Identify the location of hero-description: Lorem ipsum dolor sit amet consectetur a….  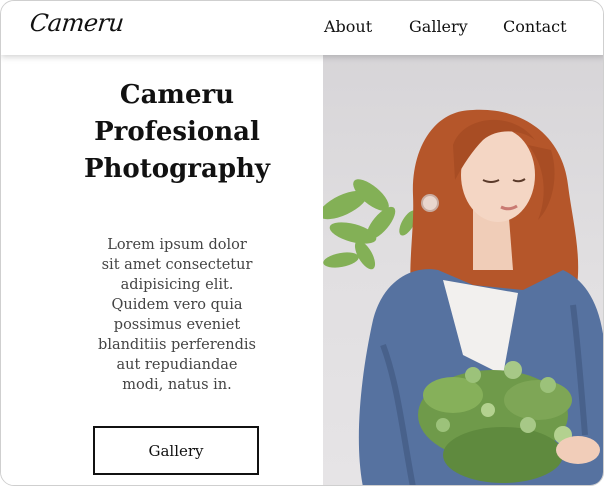
(177, 315).